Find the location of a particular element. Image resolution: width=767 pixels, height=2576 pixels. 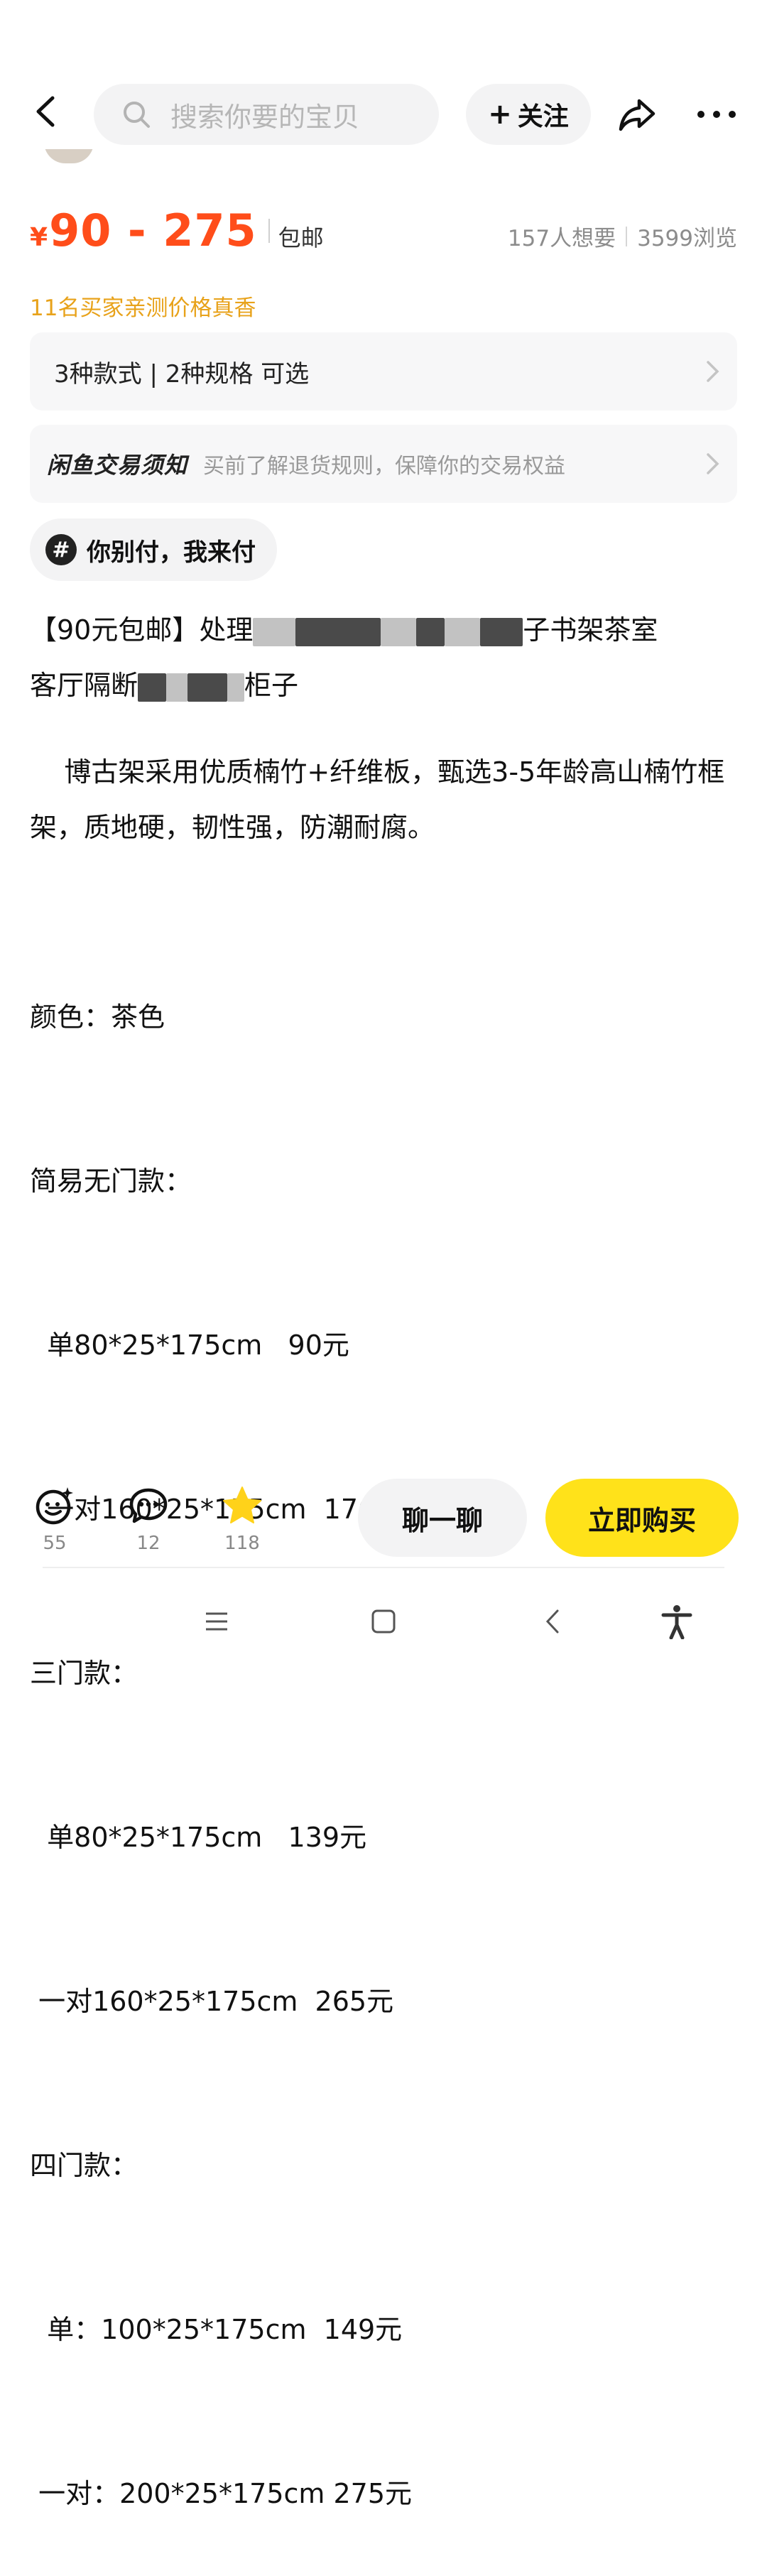

menu-icon is located at coordinates (217, 1621).